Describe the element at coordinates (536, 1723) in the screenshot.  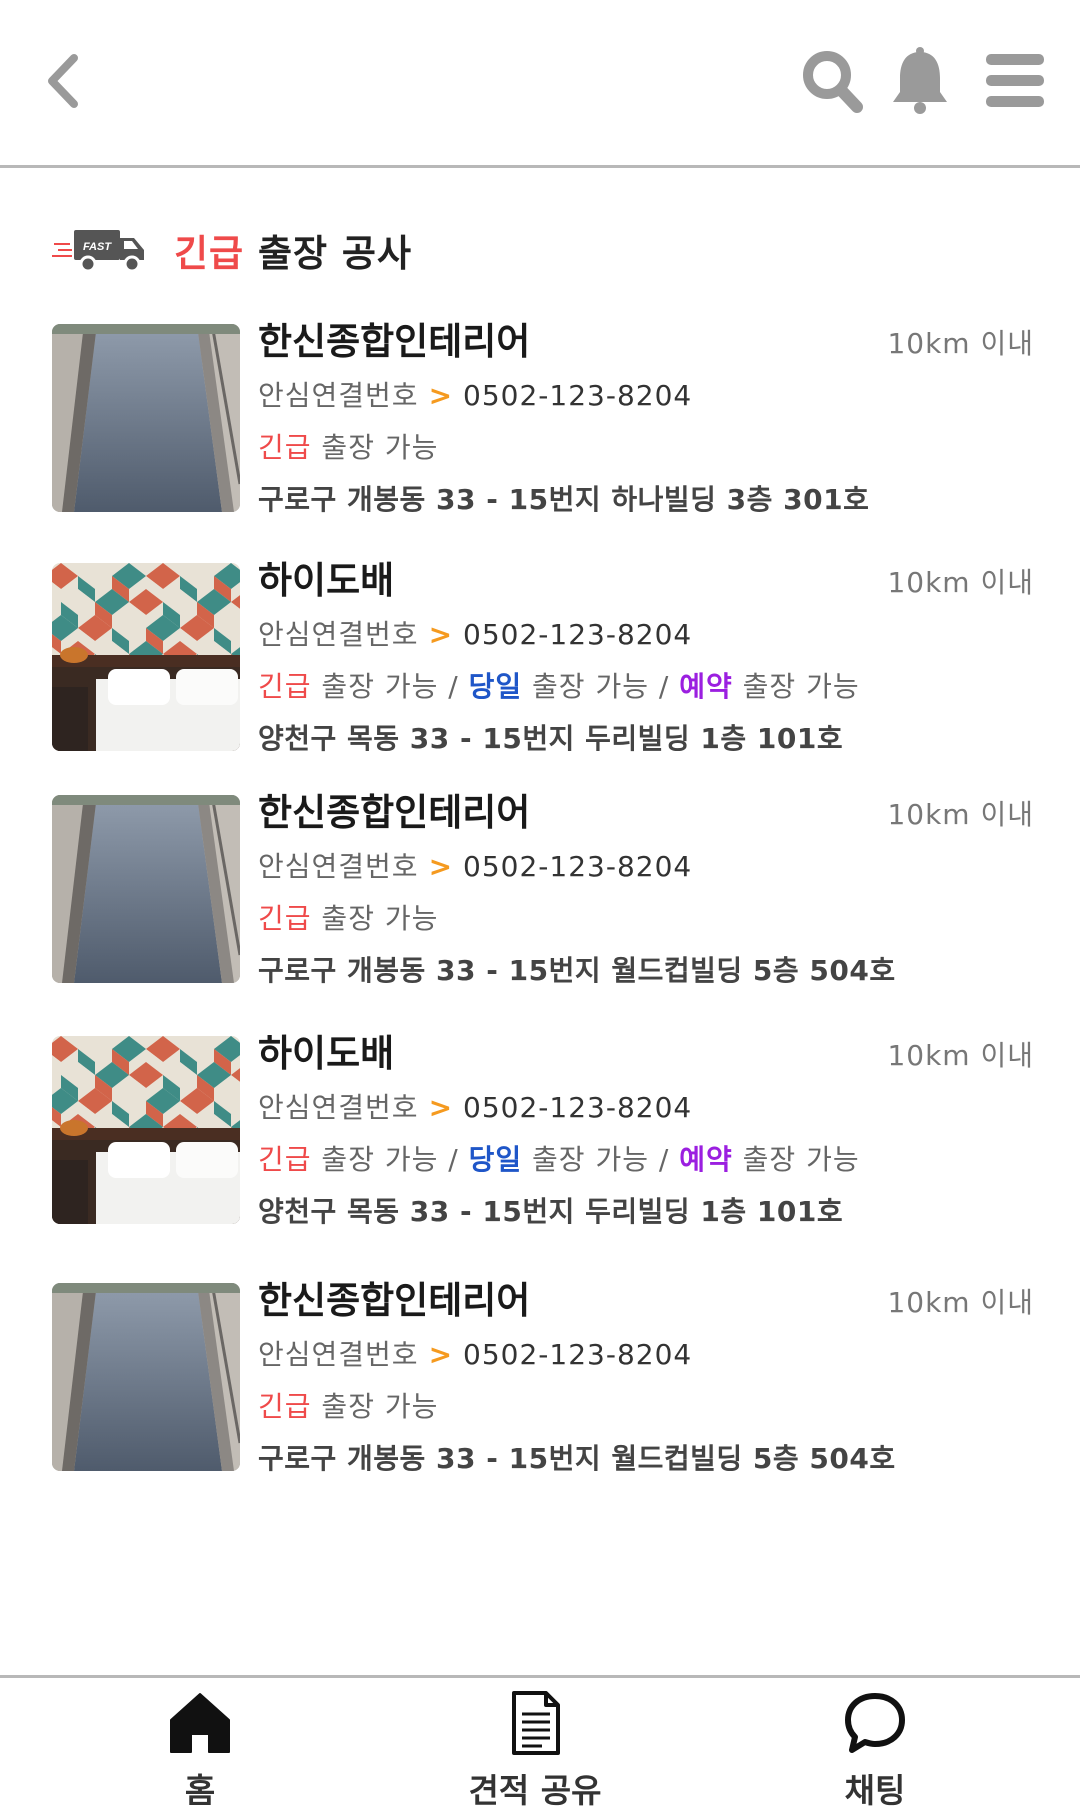
I see `document-icon` at that location.